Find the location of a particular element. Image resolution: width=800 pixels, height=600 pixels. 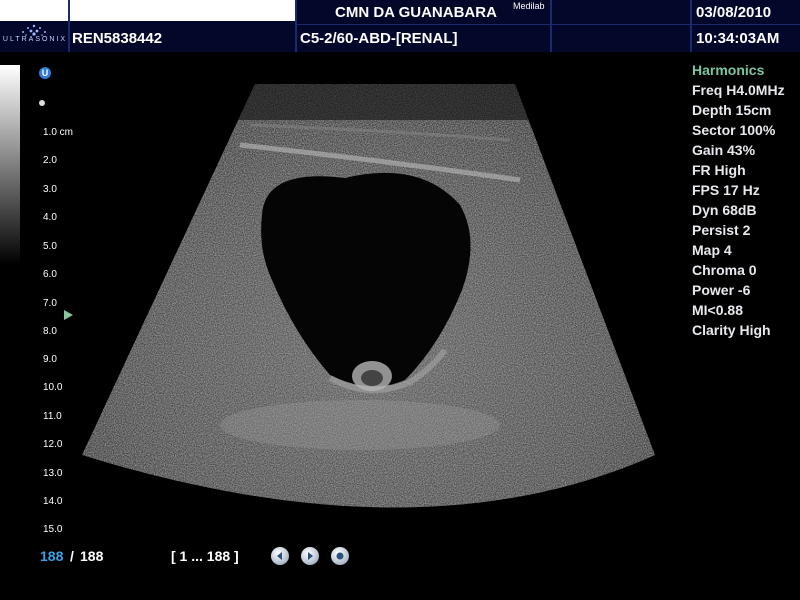

param-sector: Sector 100% is located at coordinates (734, 130).